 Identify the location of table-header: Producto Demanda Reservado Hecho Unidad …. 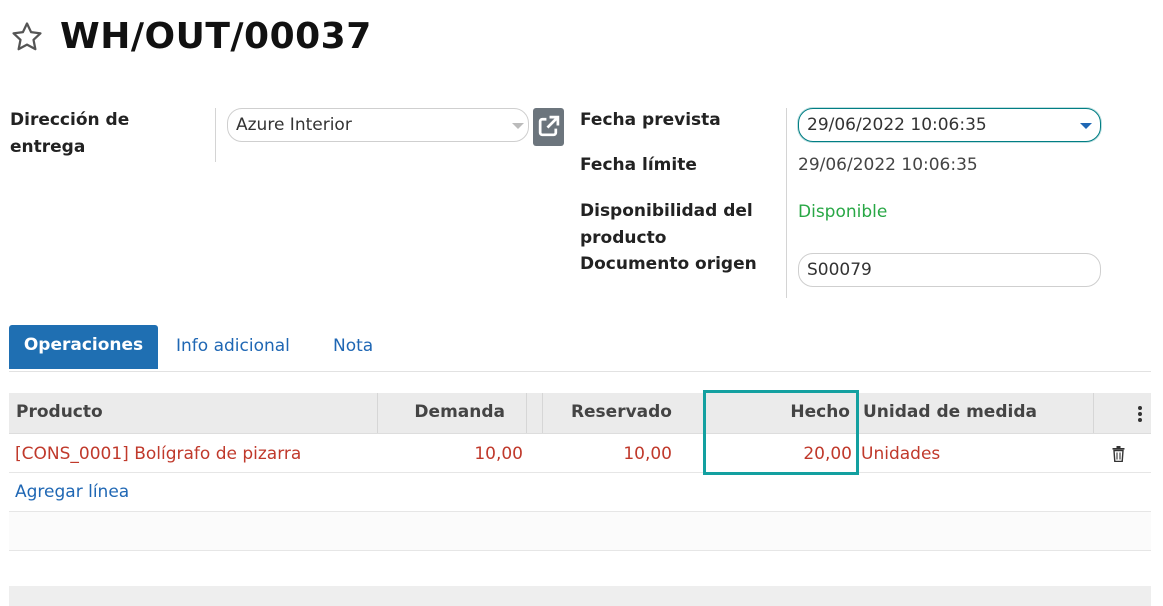
(580, 413).